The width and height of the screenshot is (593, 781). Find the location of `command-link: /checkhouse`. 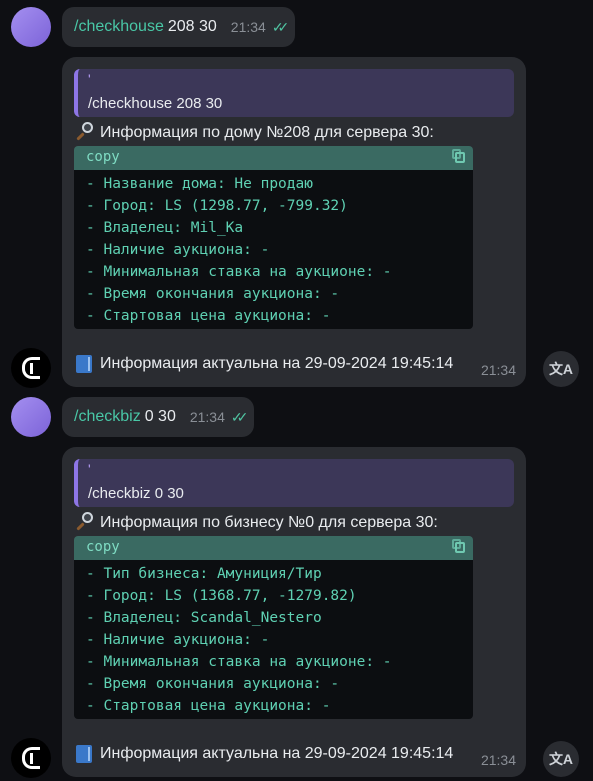

command-link: /checkhouse is located at coordinates (119, 27).